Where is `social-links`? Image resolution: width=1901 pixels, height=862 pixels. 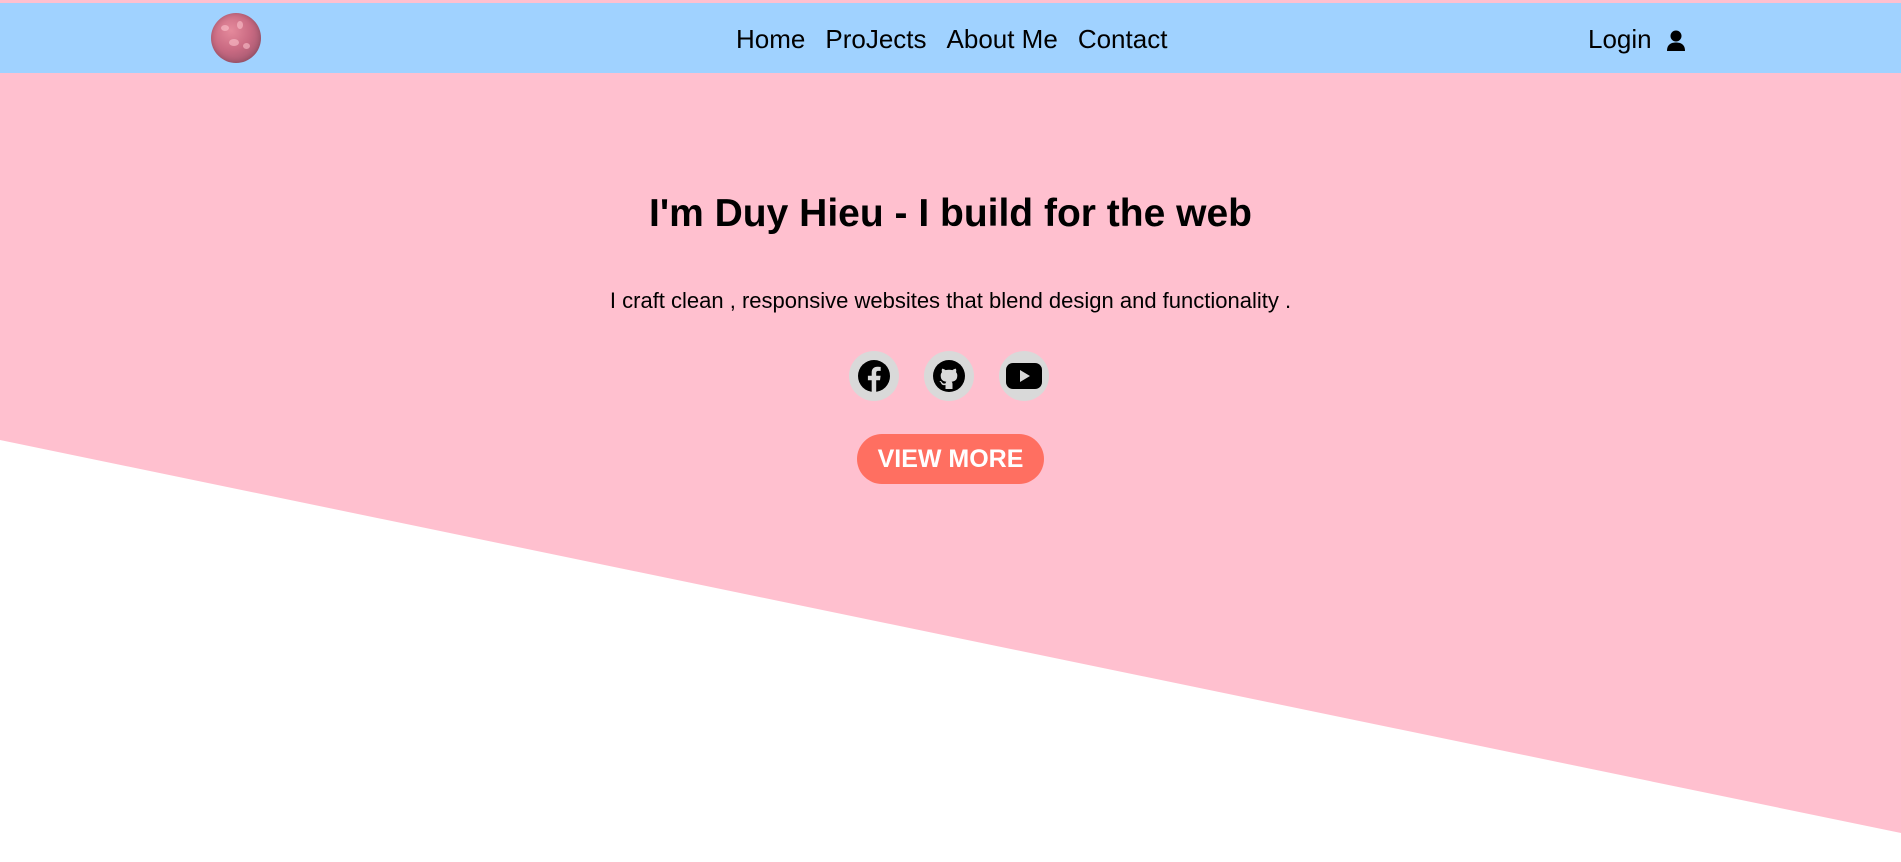 social-links is located at coordinates (949, 376).